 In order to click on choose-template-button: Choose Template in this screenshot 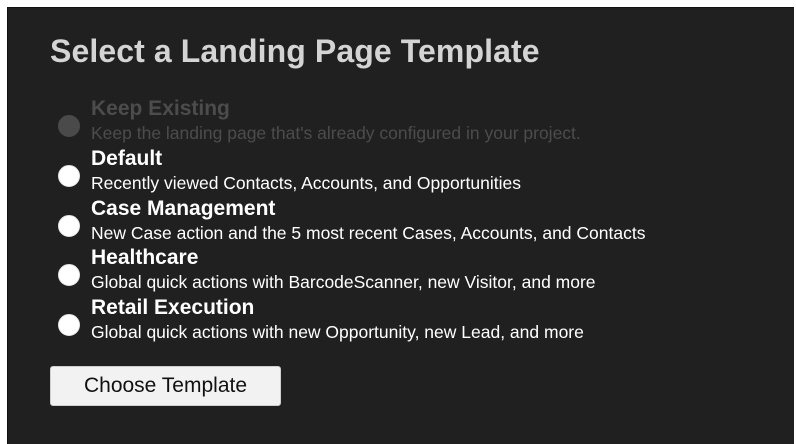, I will do `click(165, 386)`.